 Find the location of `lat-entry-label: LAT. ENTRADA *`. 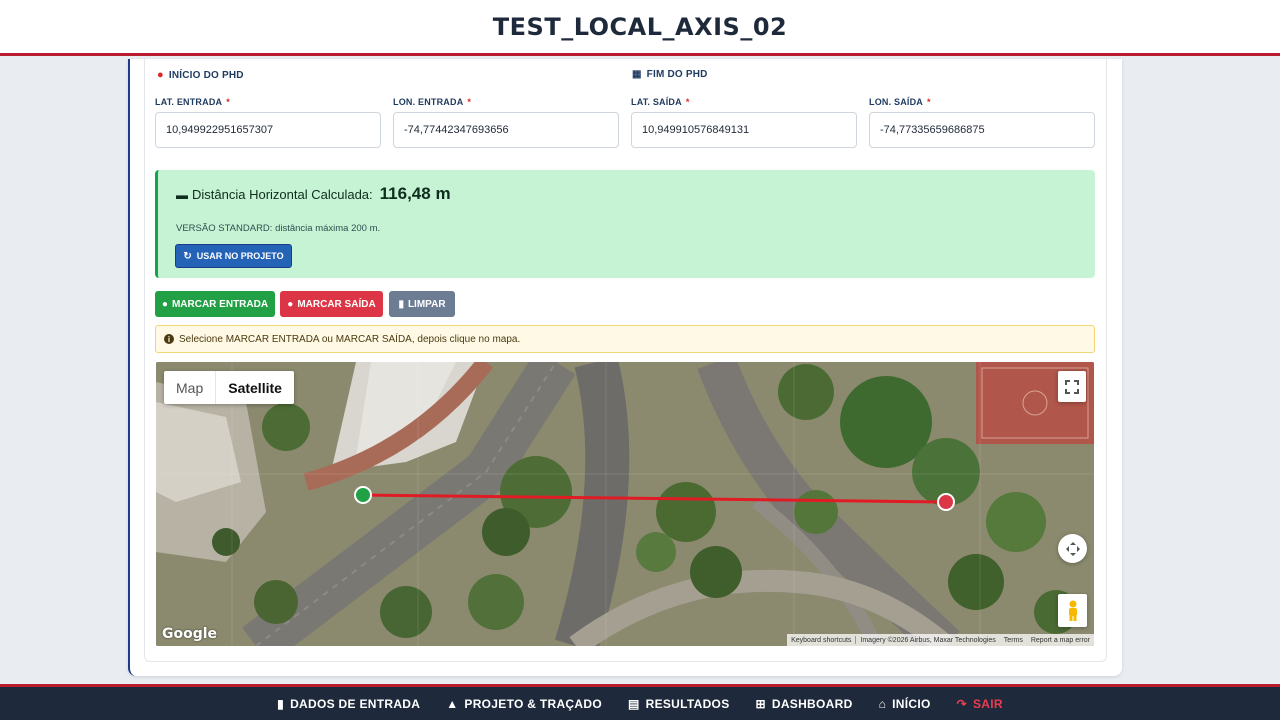

lat-entry-label: LAT. ENTRADA * is located at coordinates (192, 102).